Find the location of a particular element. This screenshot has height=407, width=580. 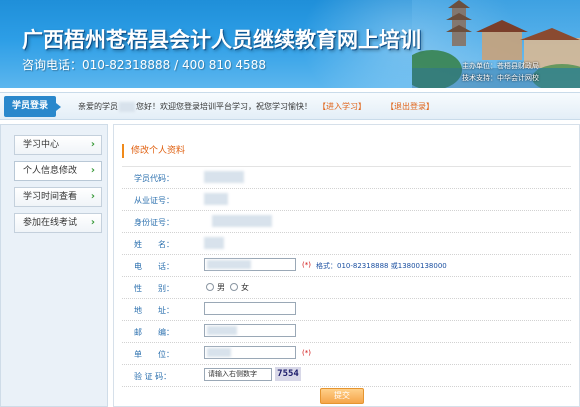

captcha-label: 验 证 码： is located at coordinates (153, 376).